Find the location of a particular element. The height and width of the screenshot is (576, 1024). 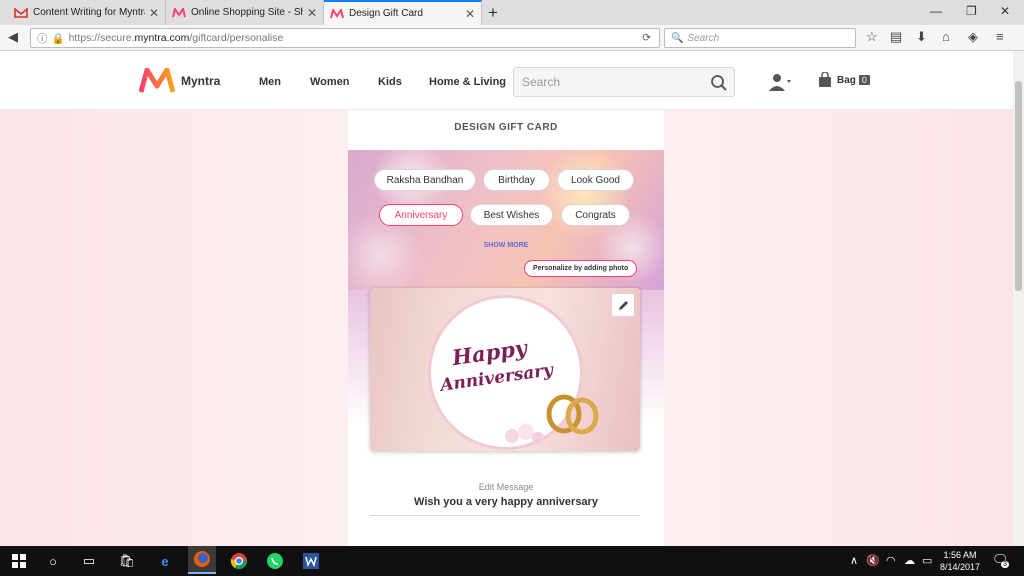

bookmark-star-icon: ☆ is located at coordinates (872, 37).